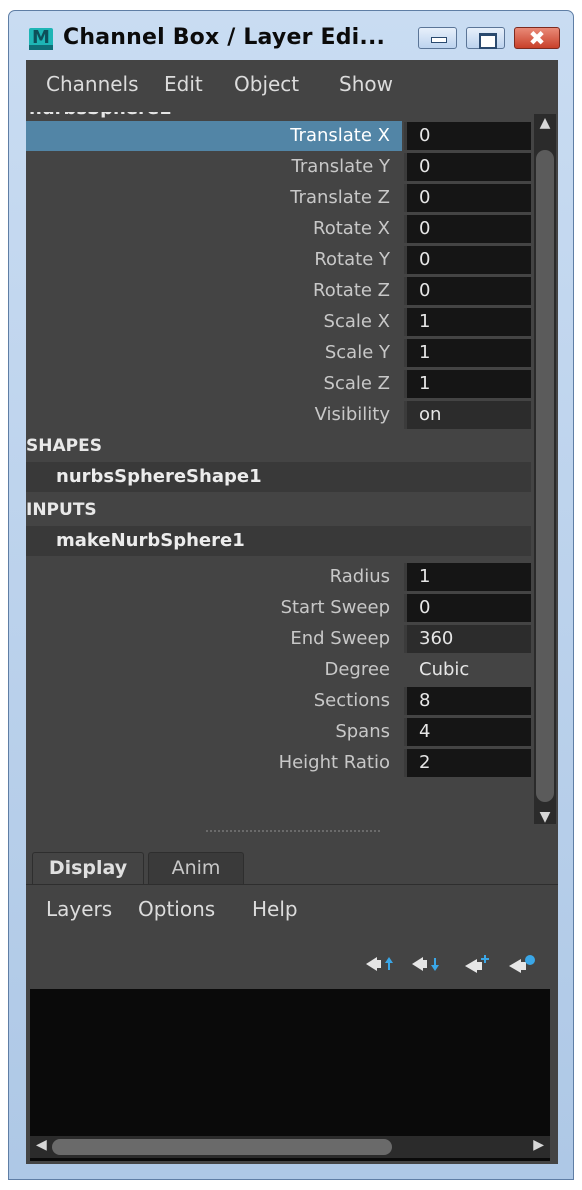 The image size is (582, 1190). I want to click on move-layer-down-icon, so click(425, 964).